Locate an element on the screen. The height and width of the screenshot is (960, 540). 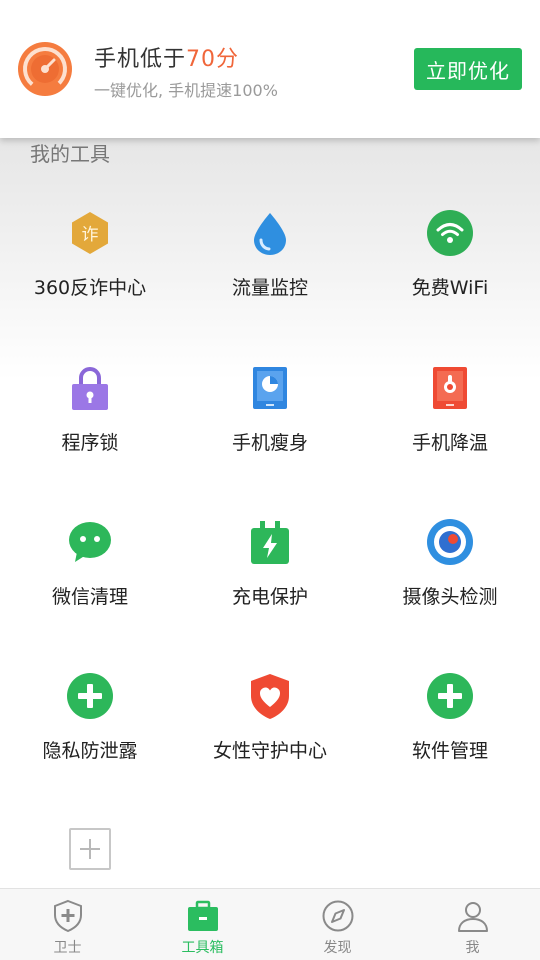
tool-app-lock: 程序锁 is located at coordinates (90, 415).